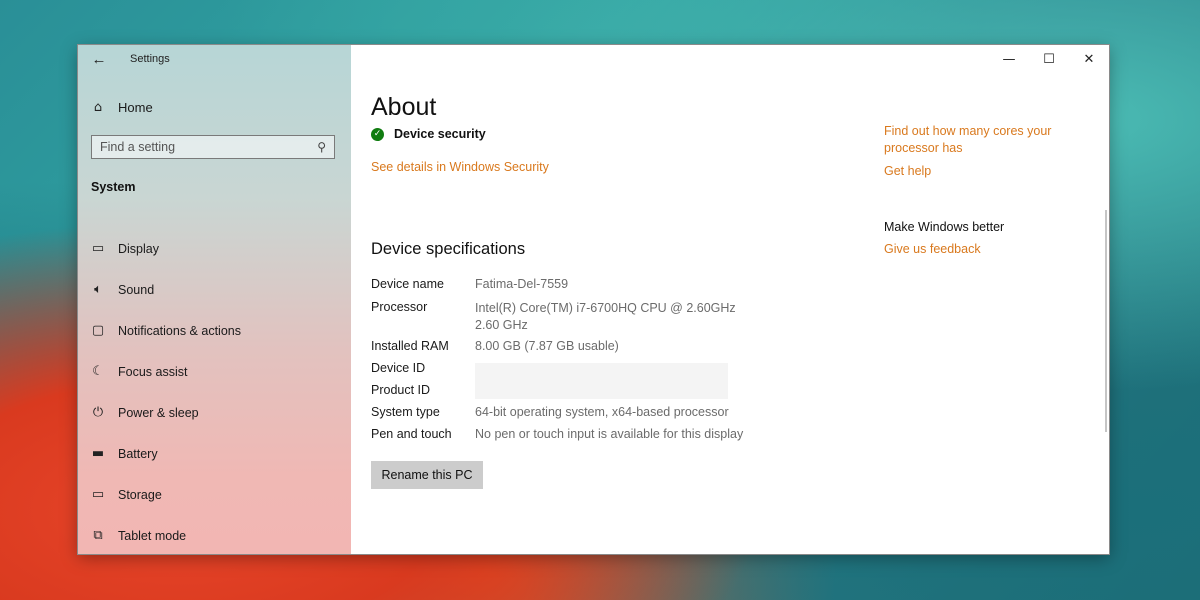 Image resolution: width=1200 pixels, height=600 pixels. What do you see at coordinates (98, 453) in the screenshot?
I see `battery-icon: ▬` at bounding box center [98, 453].